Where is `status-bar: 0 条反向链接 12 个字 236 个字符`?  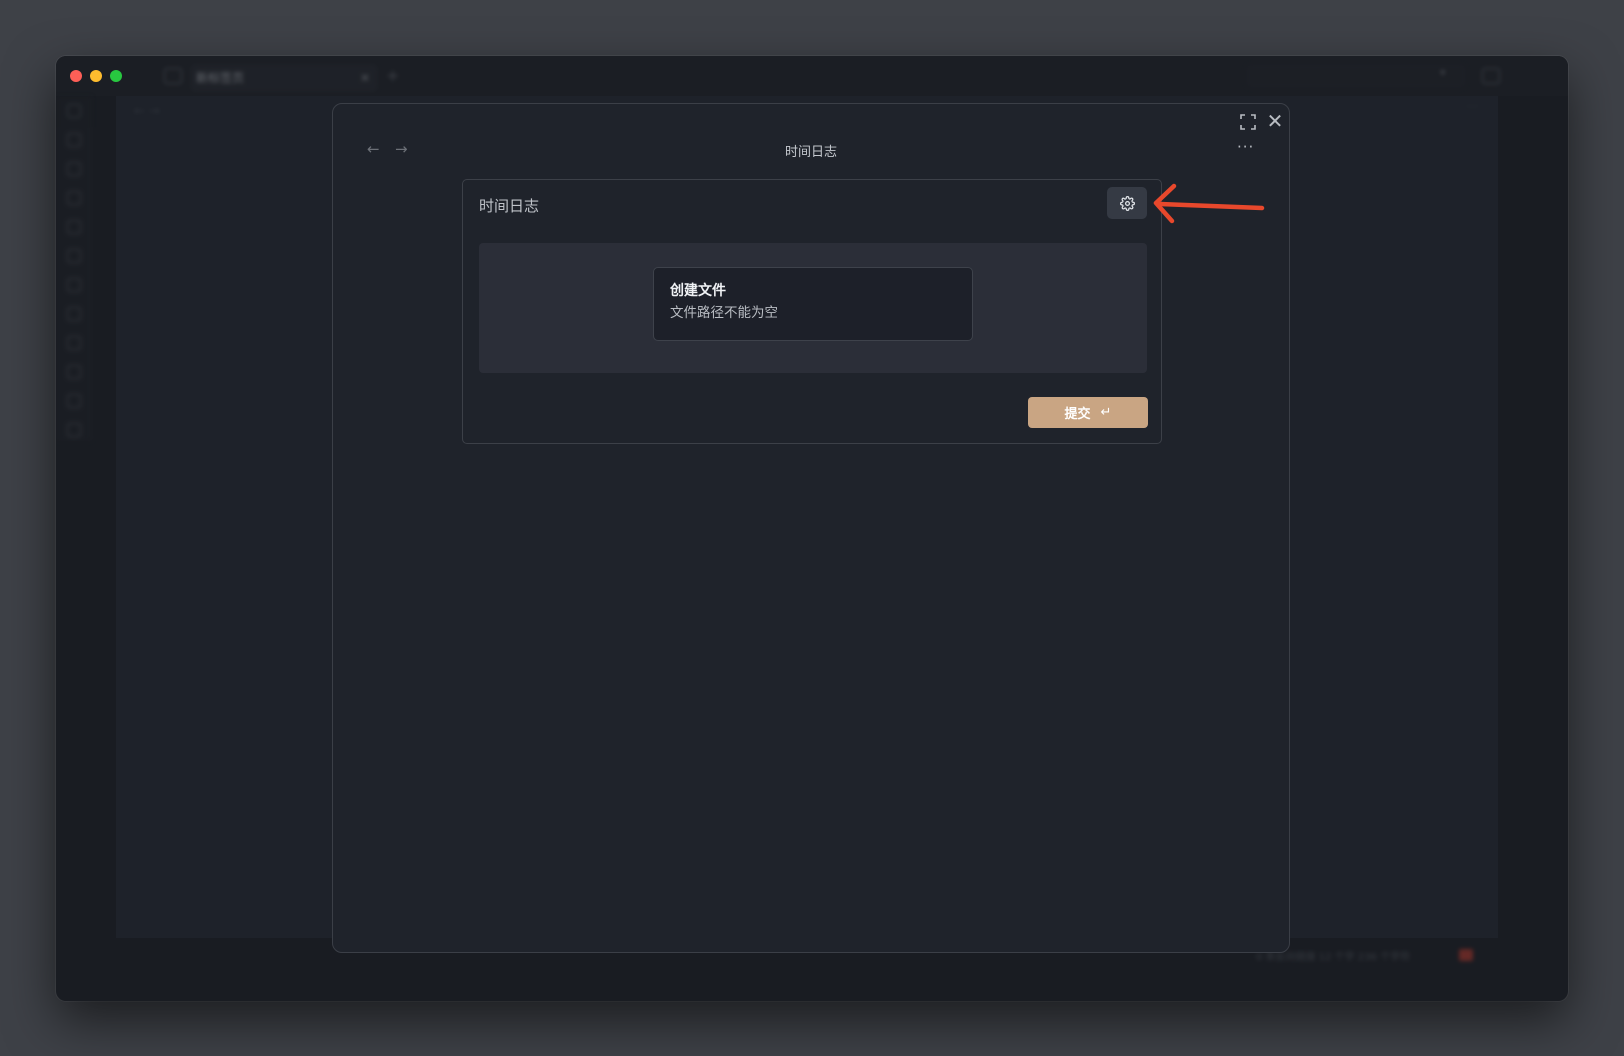
status-bar: 0 条反向链接 12 个字 236 个字符 is located at coordinates (1333, 957).